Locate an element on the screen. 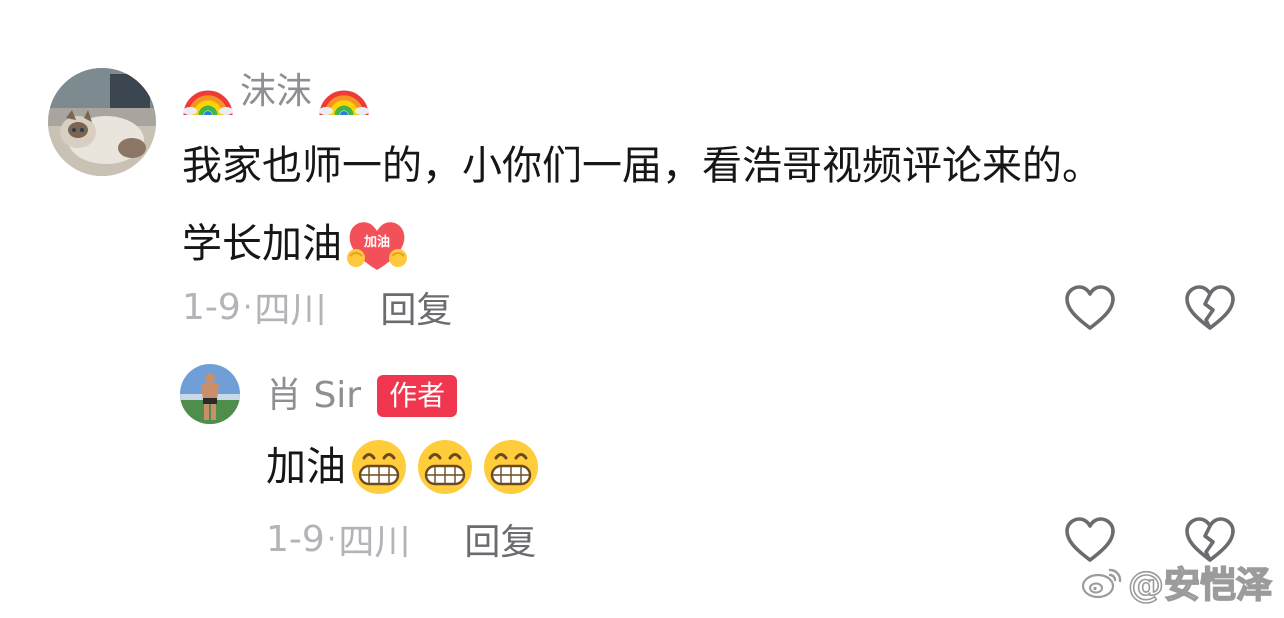 Image resolution: width=1284 pixels, height=618 pixels. comment-text: 学长加油 加油 is located at coordinates (296, 244).